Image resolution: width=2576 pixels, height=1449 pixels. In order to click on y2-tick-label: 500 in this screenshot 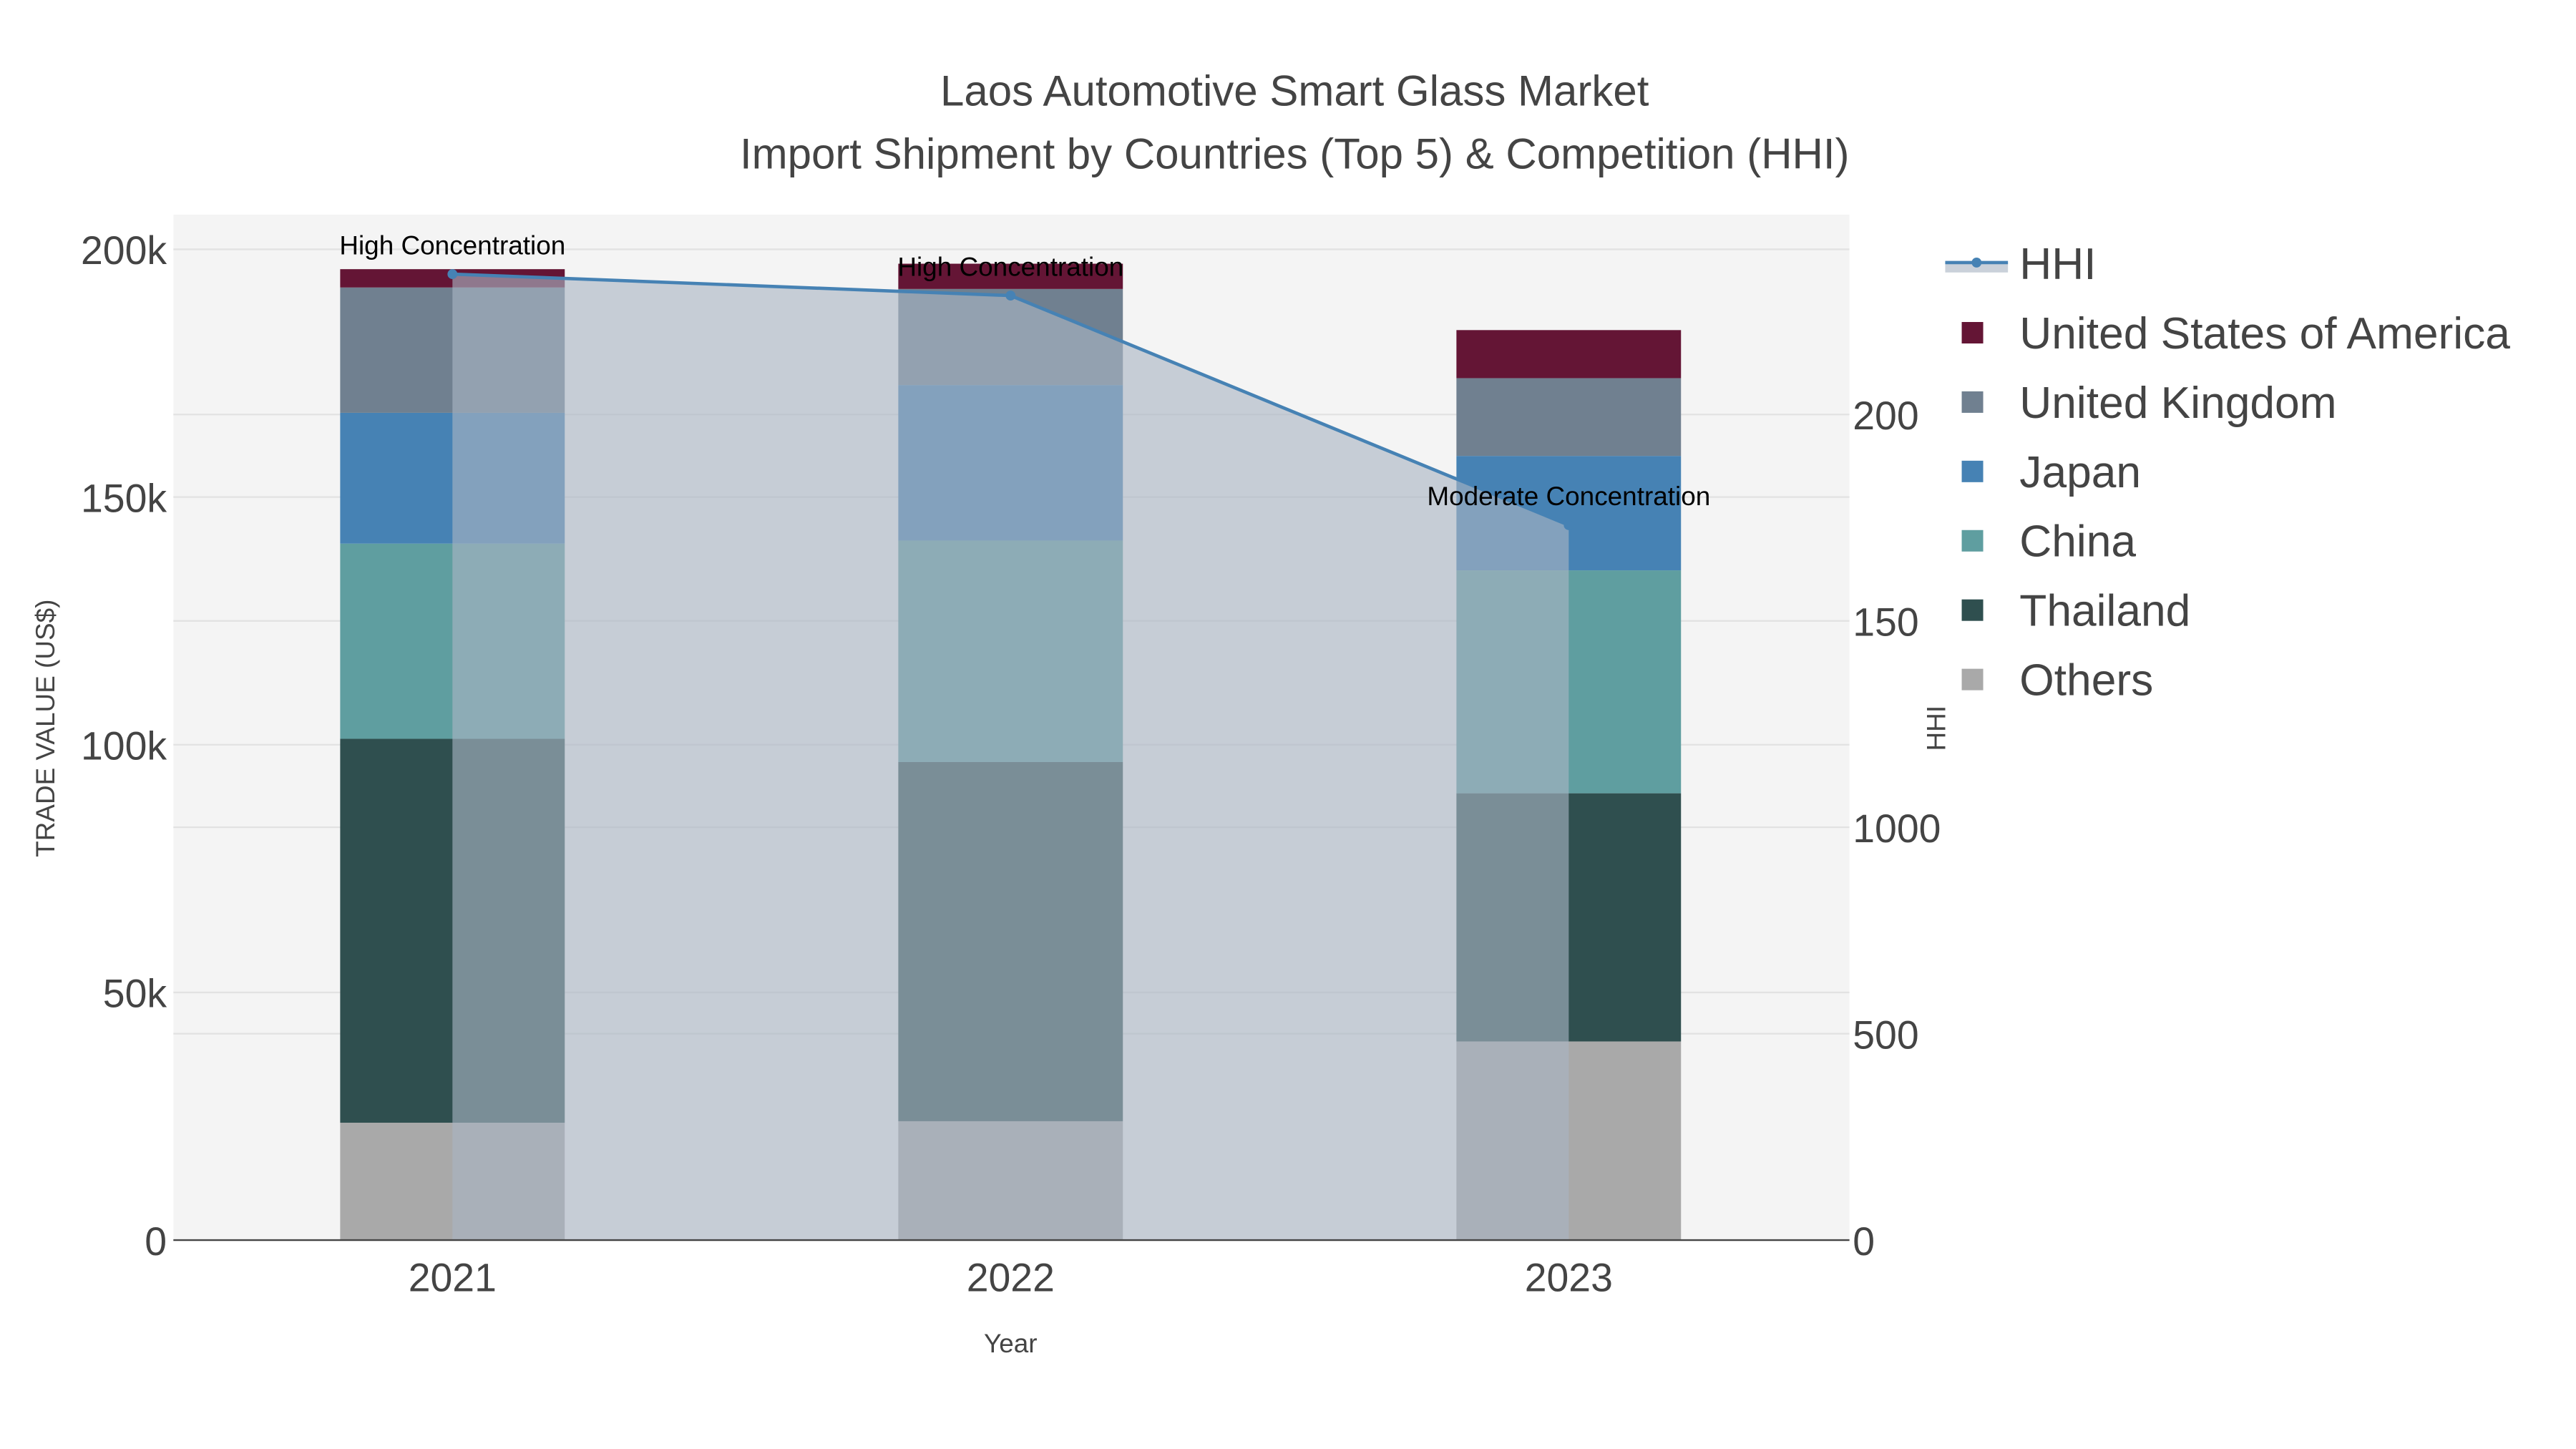, I will do `click(1885, 1035)`.